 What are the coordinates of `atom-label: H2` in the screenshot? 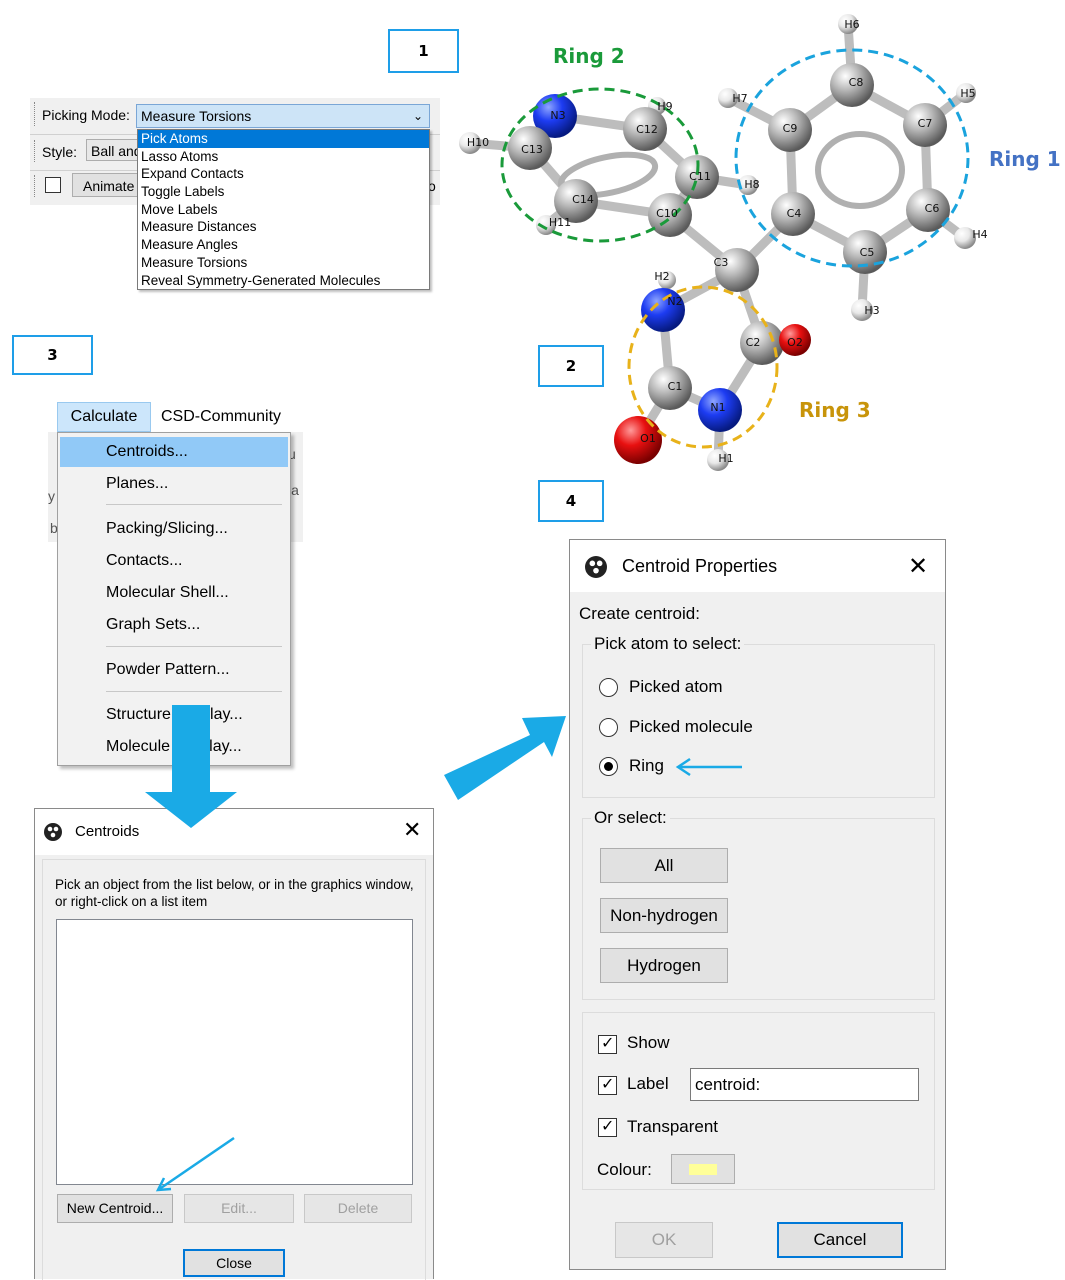 It's located at (661, 276).